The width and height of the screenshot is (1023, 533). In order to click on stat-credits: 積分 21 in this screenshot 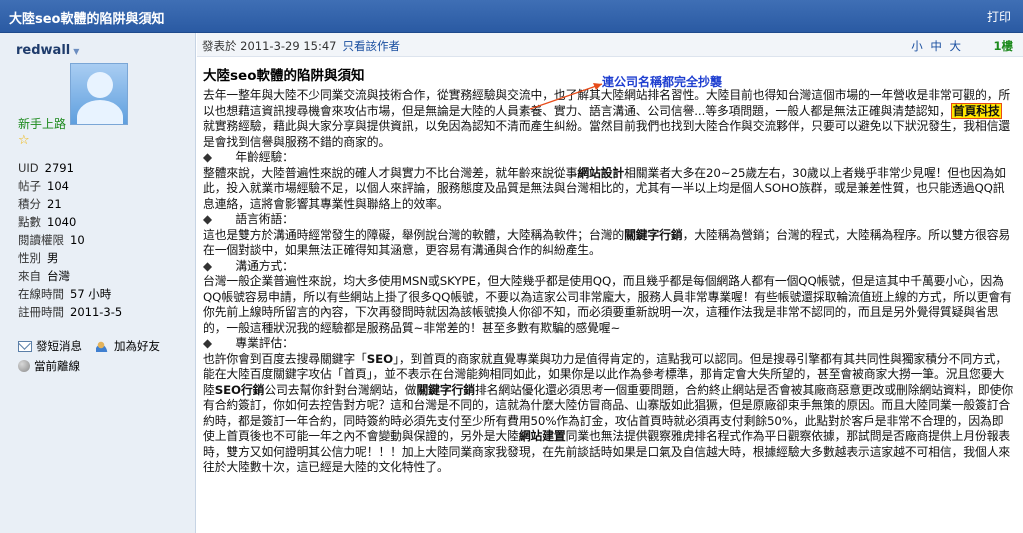, I will do `click(40, 204)`.